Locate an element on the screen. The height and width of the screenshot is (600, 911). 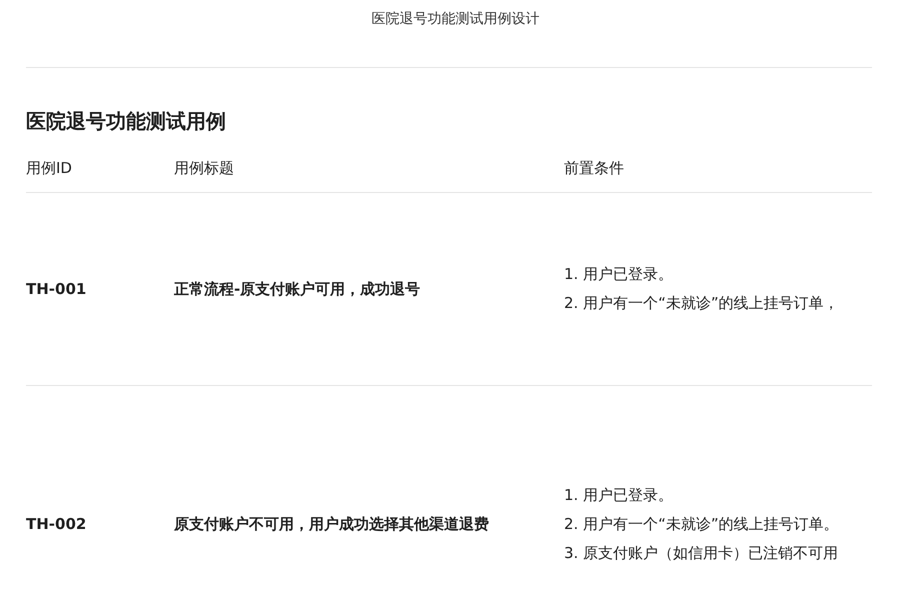
column-header: 用例ID is located at coordinates (49, 168).